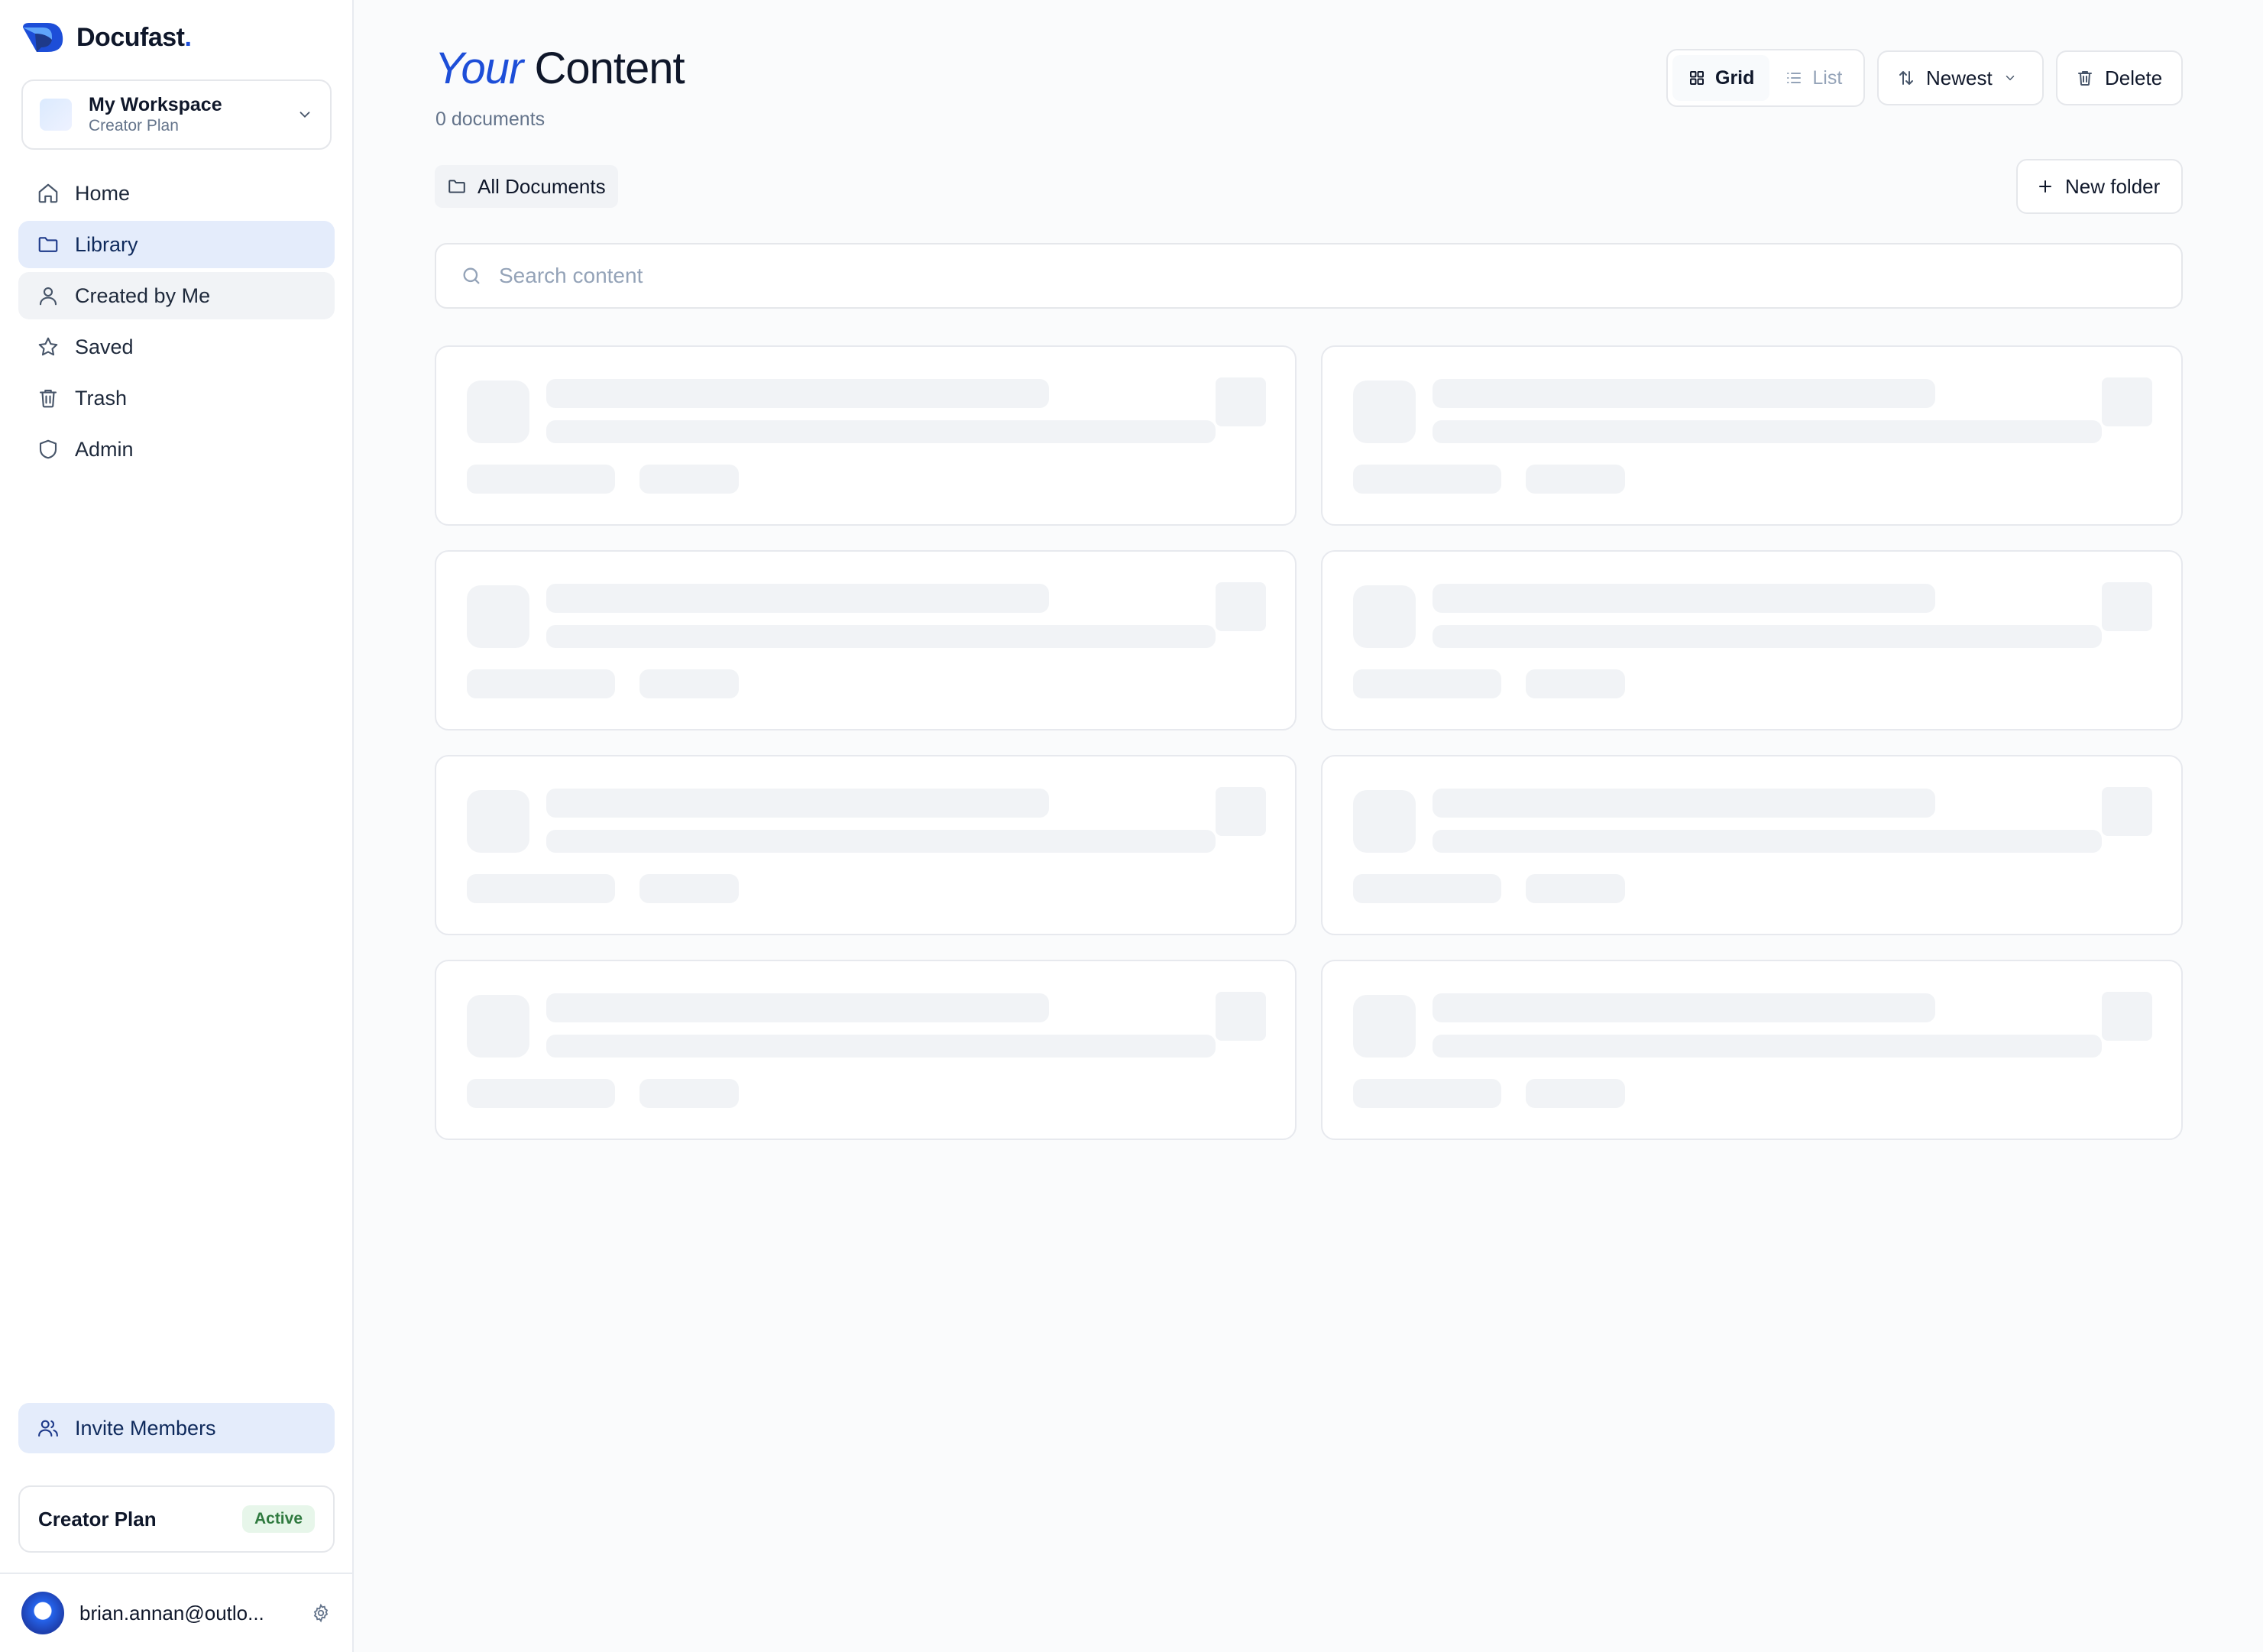  Describe the element at coordinates (134, 37) in the screenshot. I see `brand-name: Docufast.` at that location.